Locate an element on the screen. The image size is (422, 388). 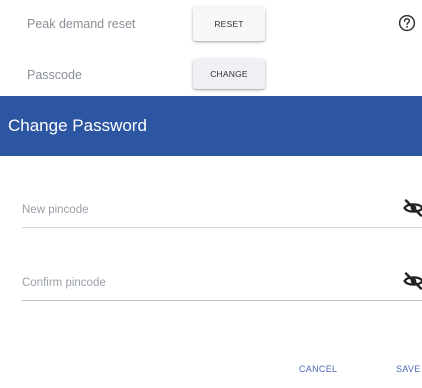
peak-demand-reset-label: Peak demand reset is located at coordinates (81, 24).